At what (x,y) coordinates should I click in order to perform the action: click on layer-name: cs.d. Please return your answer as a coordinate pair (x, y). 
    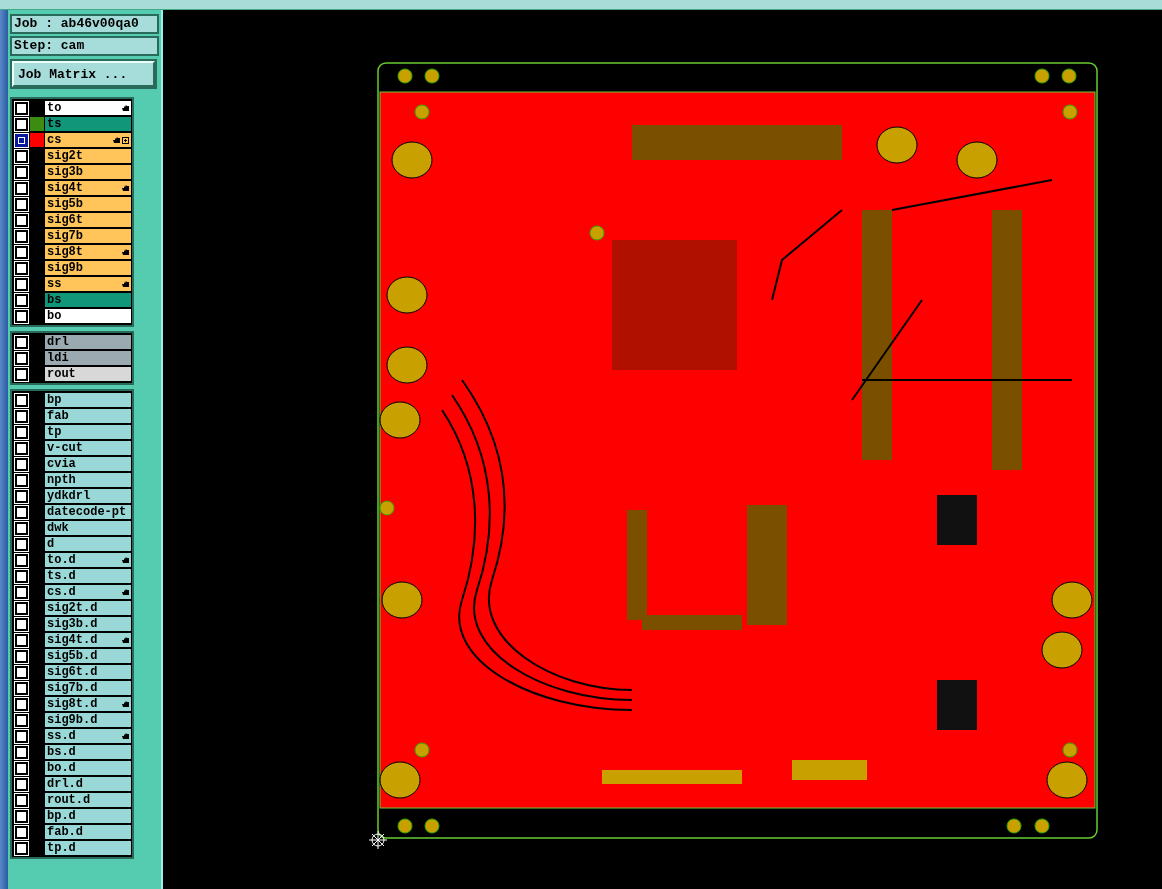
    Looking at the image, I should click on (88, 592).